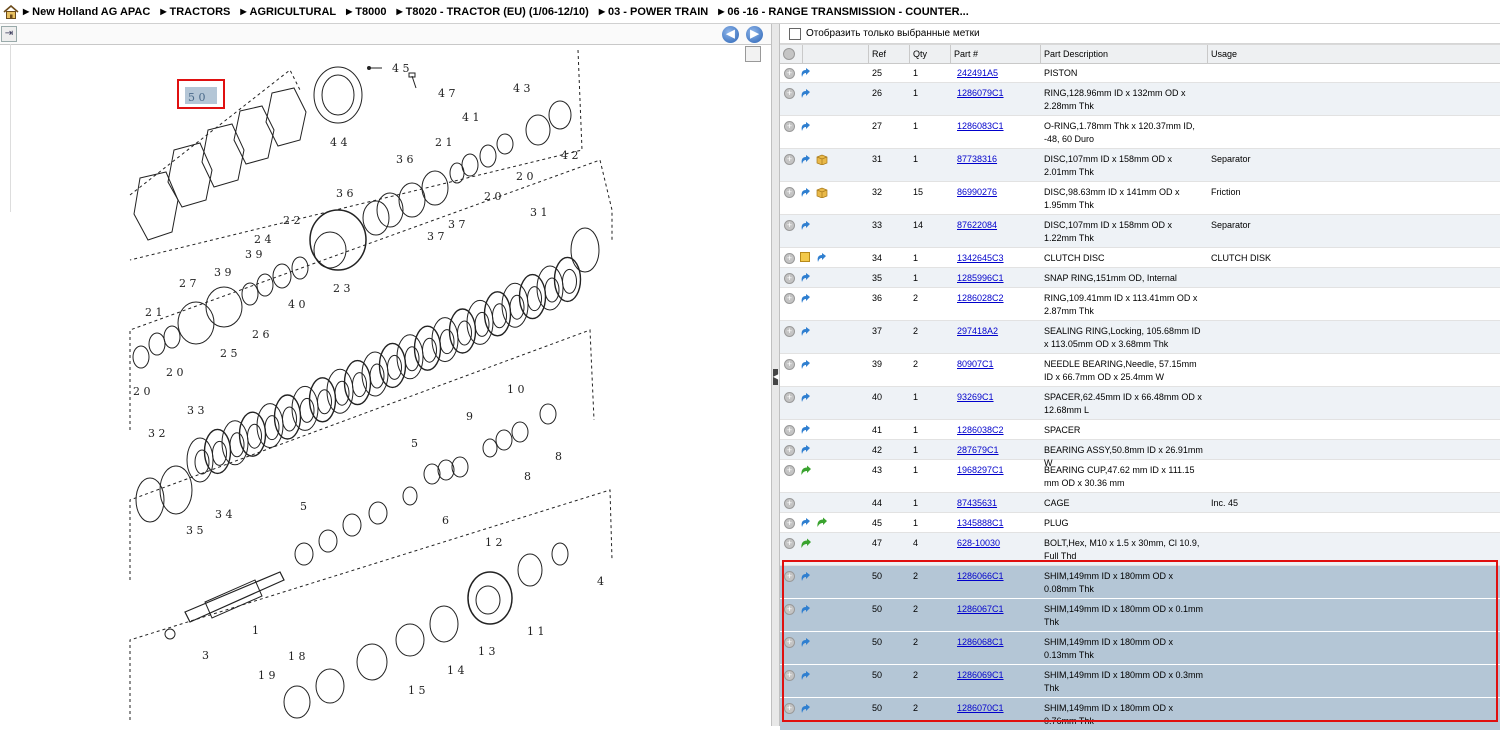  What do you see at coordinates (980, 642) in the screenshot?
I see `part-number-link: 1286068C1` at bounding box center [980, 642].